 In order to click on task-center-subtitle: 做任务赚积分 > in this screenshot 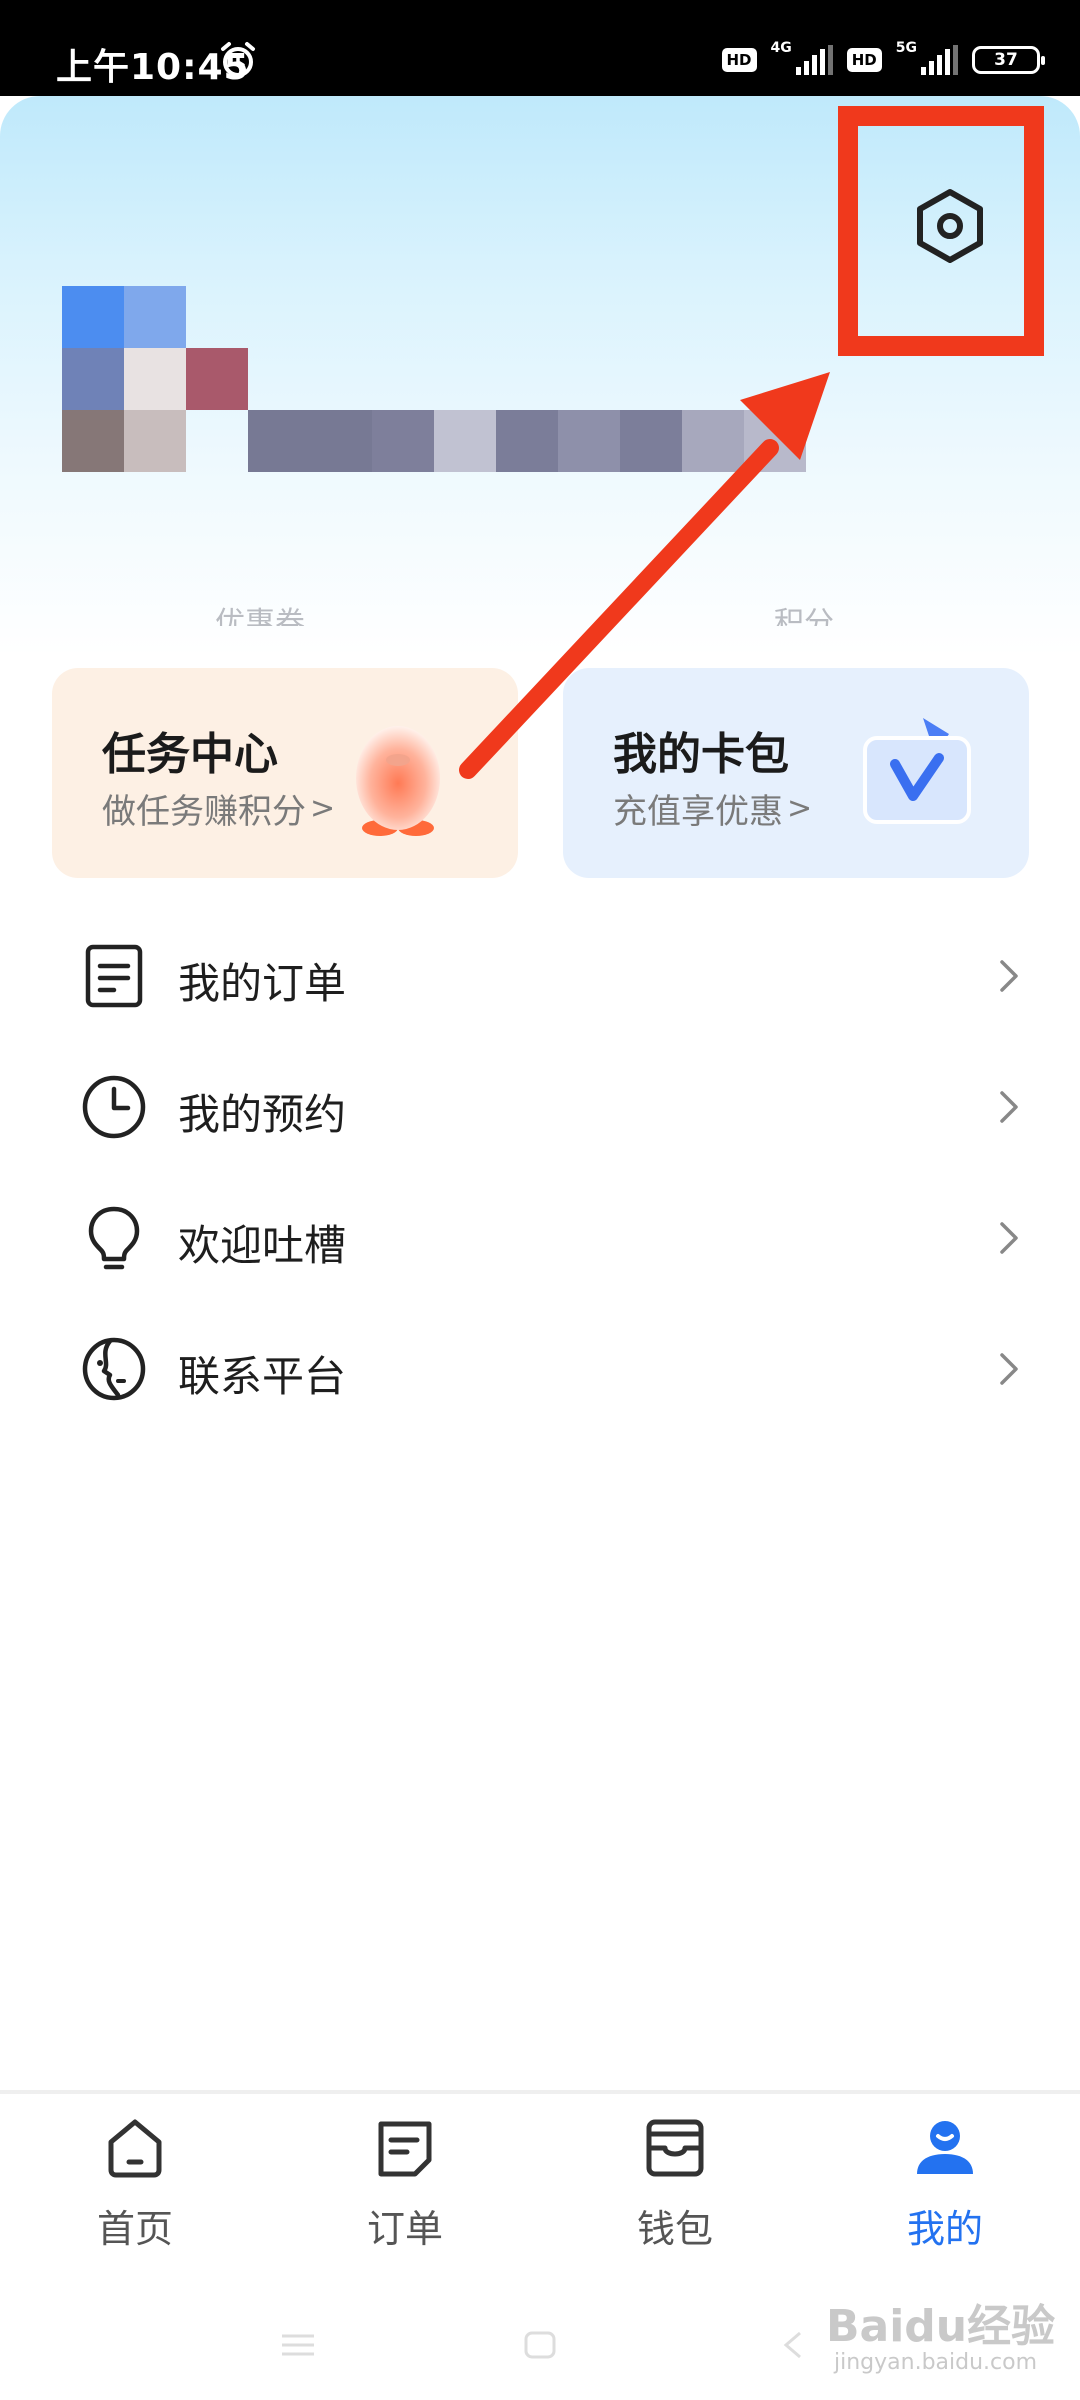, I will do `click(218, 808)`.